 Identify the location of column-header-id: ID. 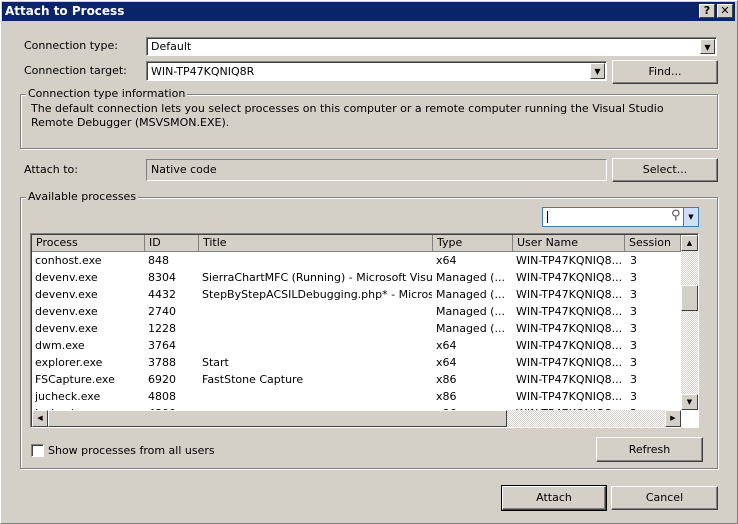
(172, 243).